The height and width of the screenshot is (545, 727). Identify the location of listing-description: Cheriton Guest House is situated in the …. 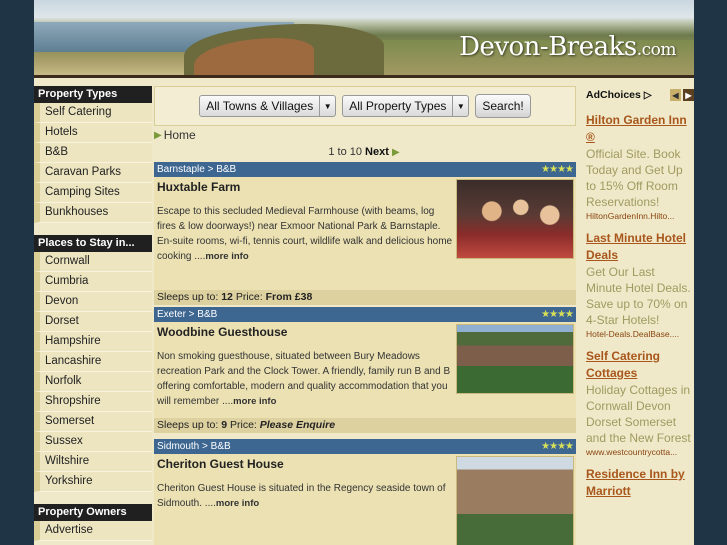
(306, 496).